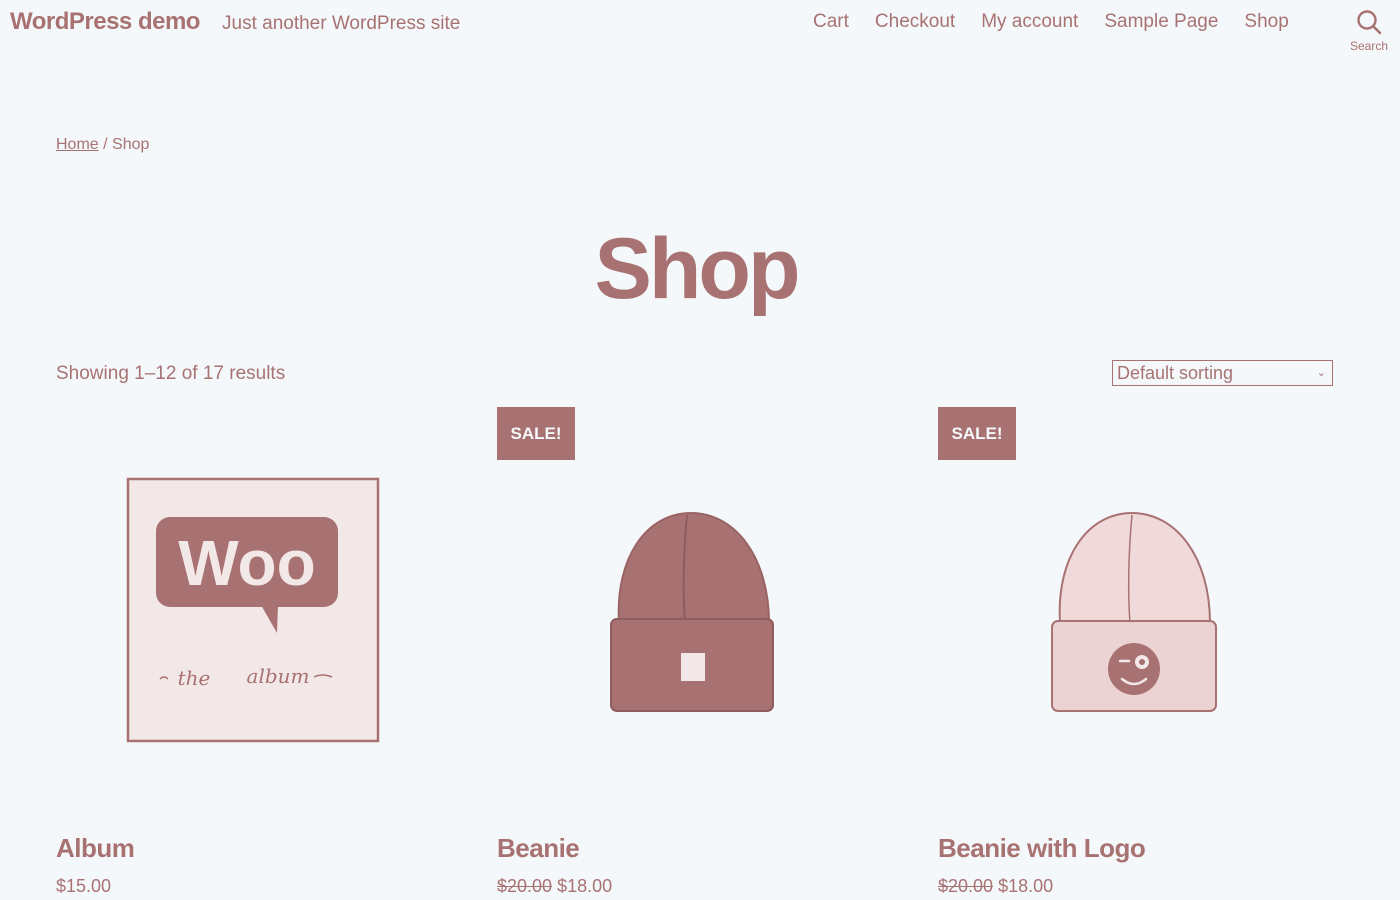 Image resolution: width=1400 pixels, height=900 pixels. What do you see at coordinates (1321, 373) in the screenshot?
I see `chevron-down-icon: ⌄` at bounding box center [1321, 373].